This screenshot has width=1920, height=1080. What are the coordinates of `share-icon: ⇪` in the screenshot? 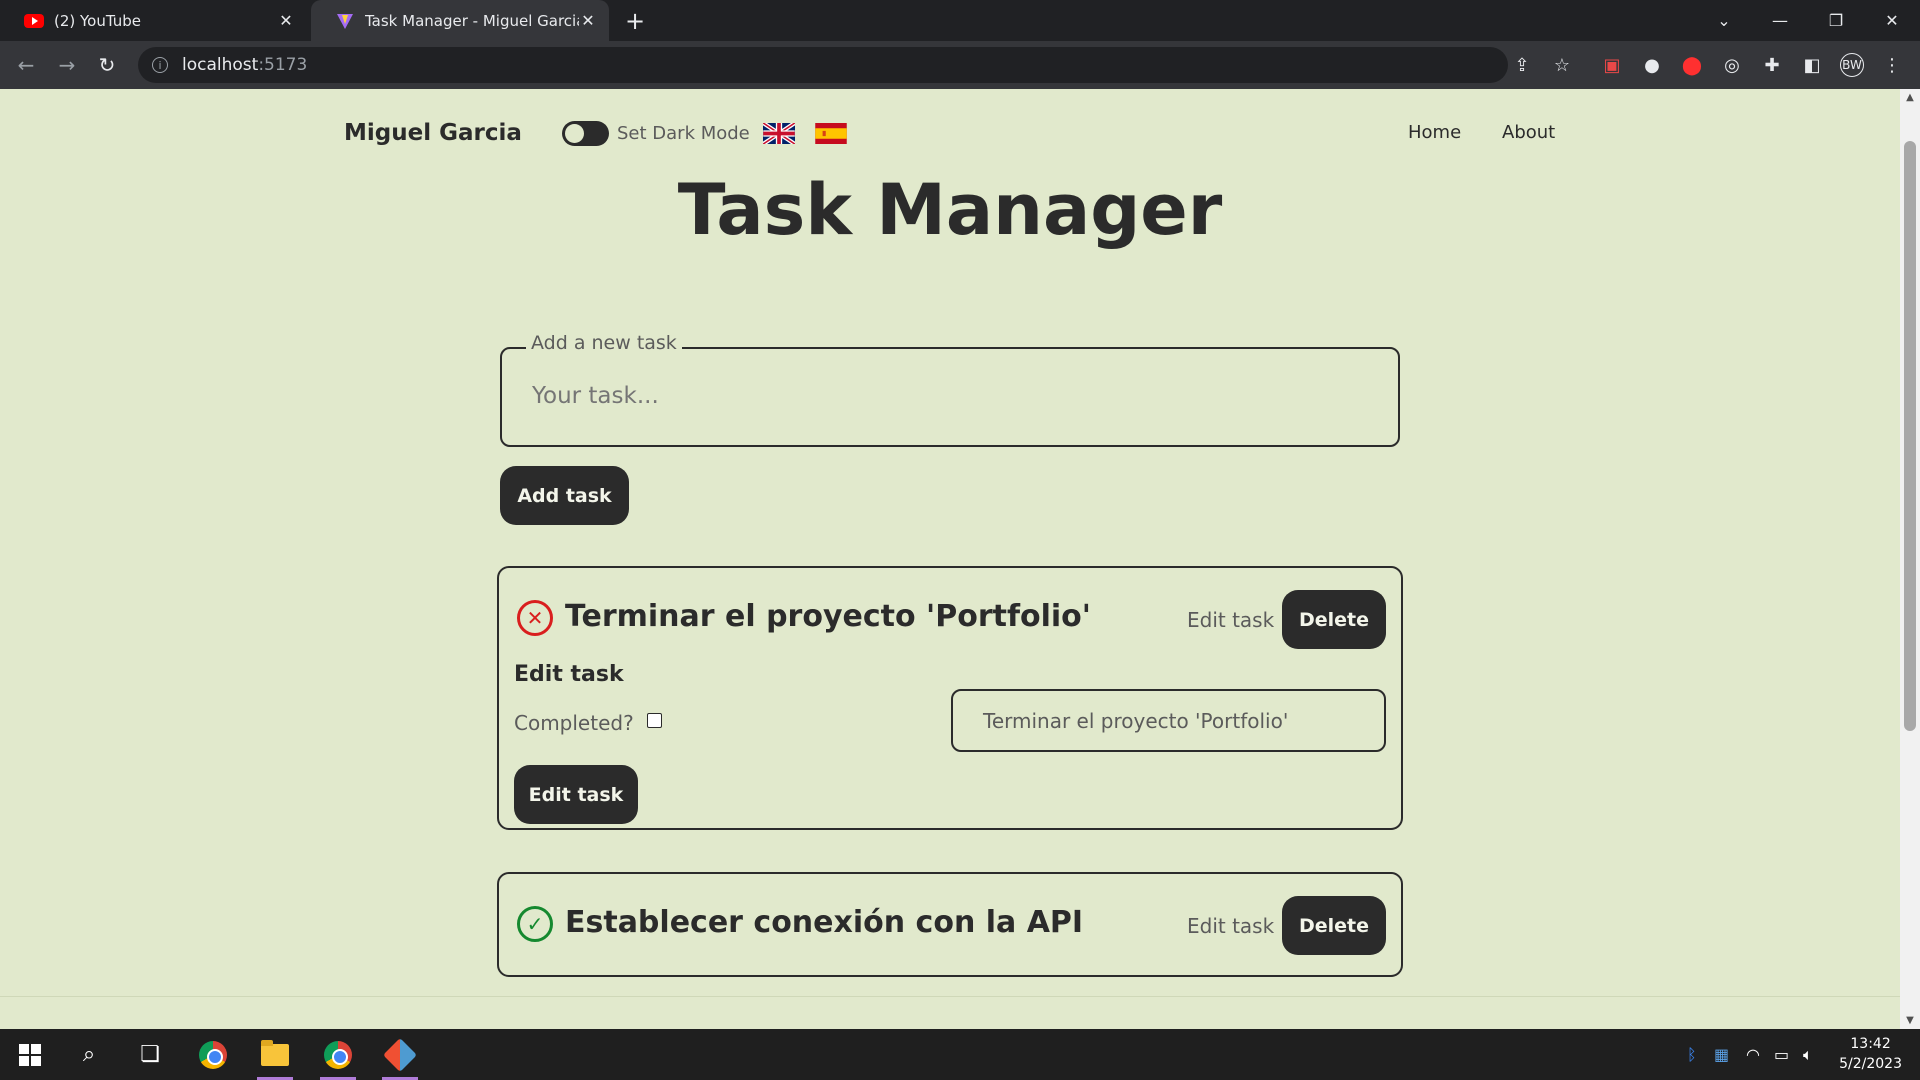 It's located at (1522, 65).